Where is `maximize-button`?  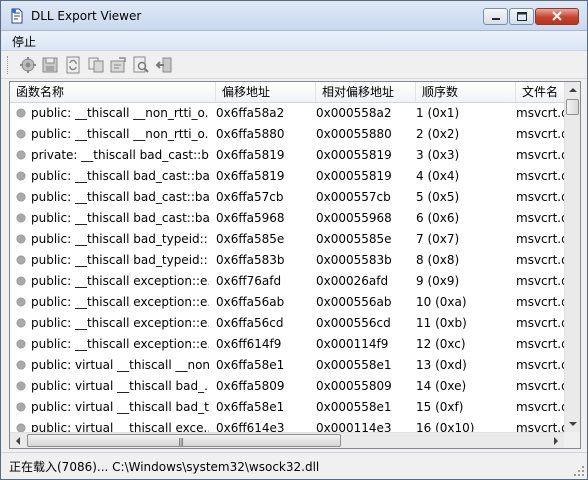
maximize-button is located at coordinates (521, 16).